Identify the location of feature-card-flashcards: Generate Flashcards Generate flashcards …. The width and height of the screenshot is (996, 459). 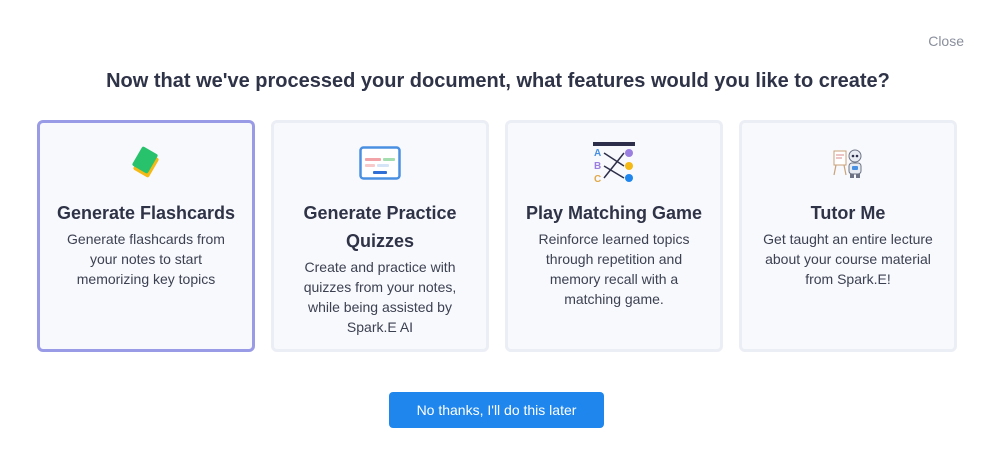
(146, 236).